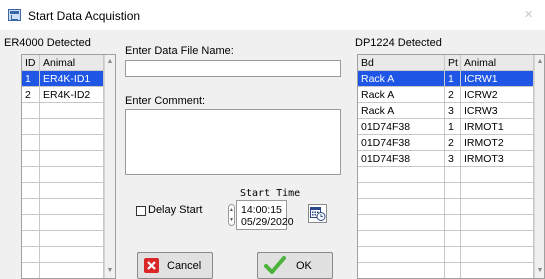 This screenshot has width=545, height=279. I want to click on file-name-label: Enter Data File Name:, so click(179, 51).